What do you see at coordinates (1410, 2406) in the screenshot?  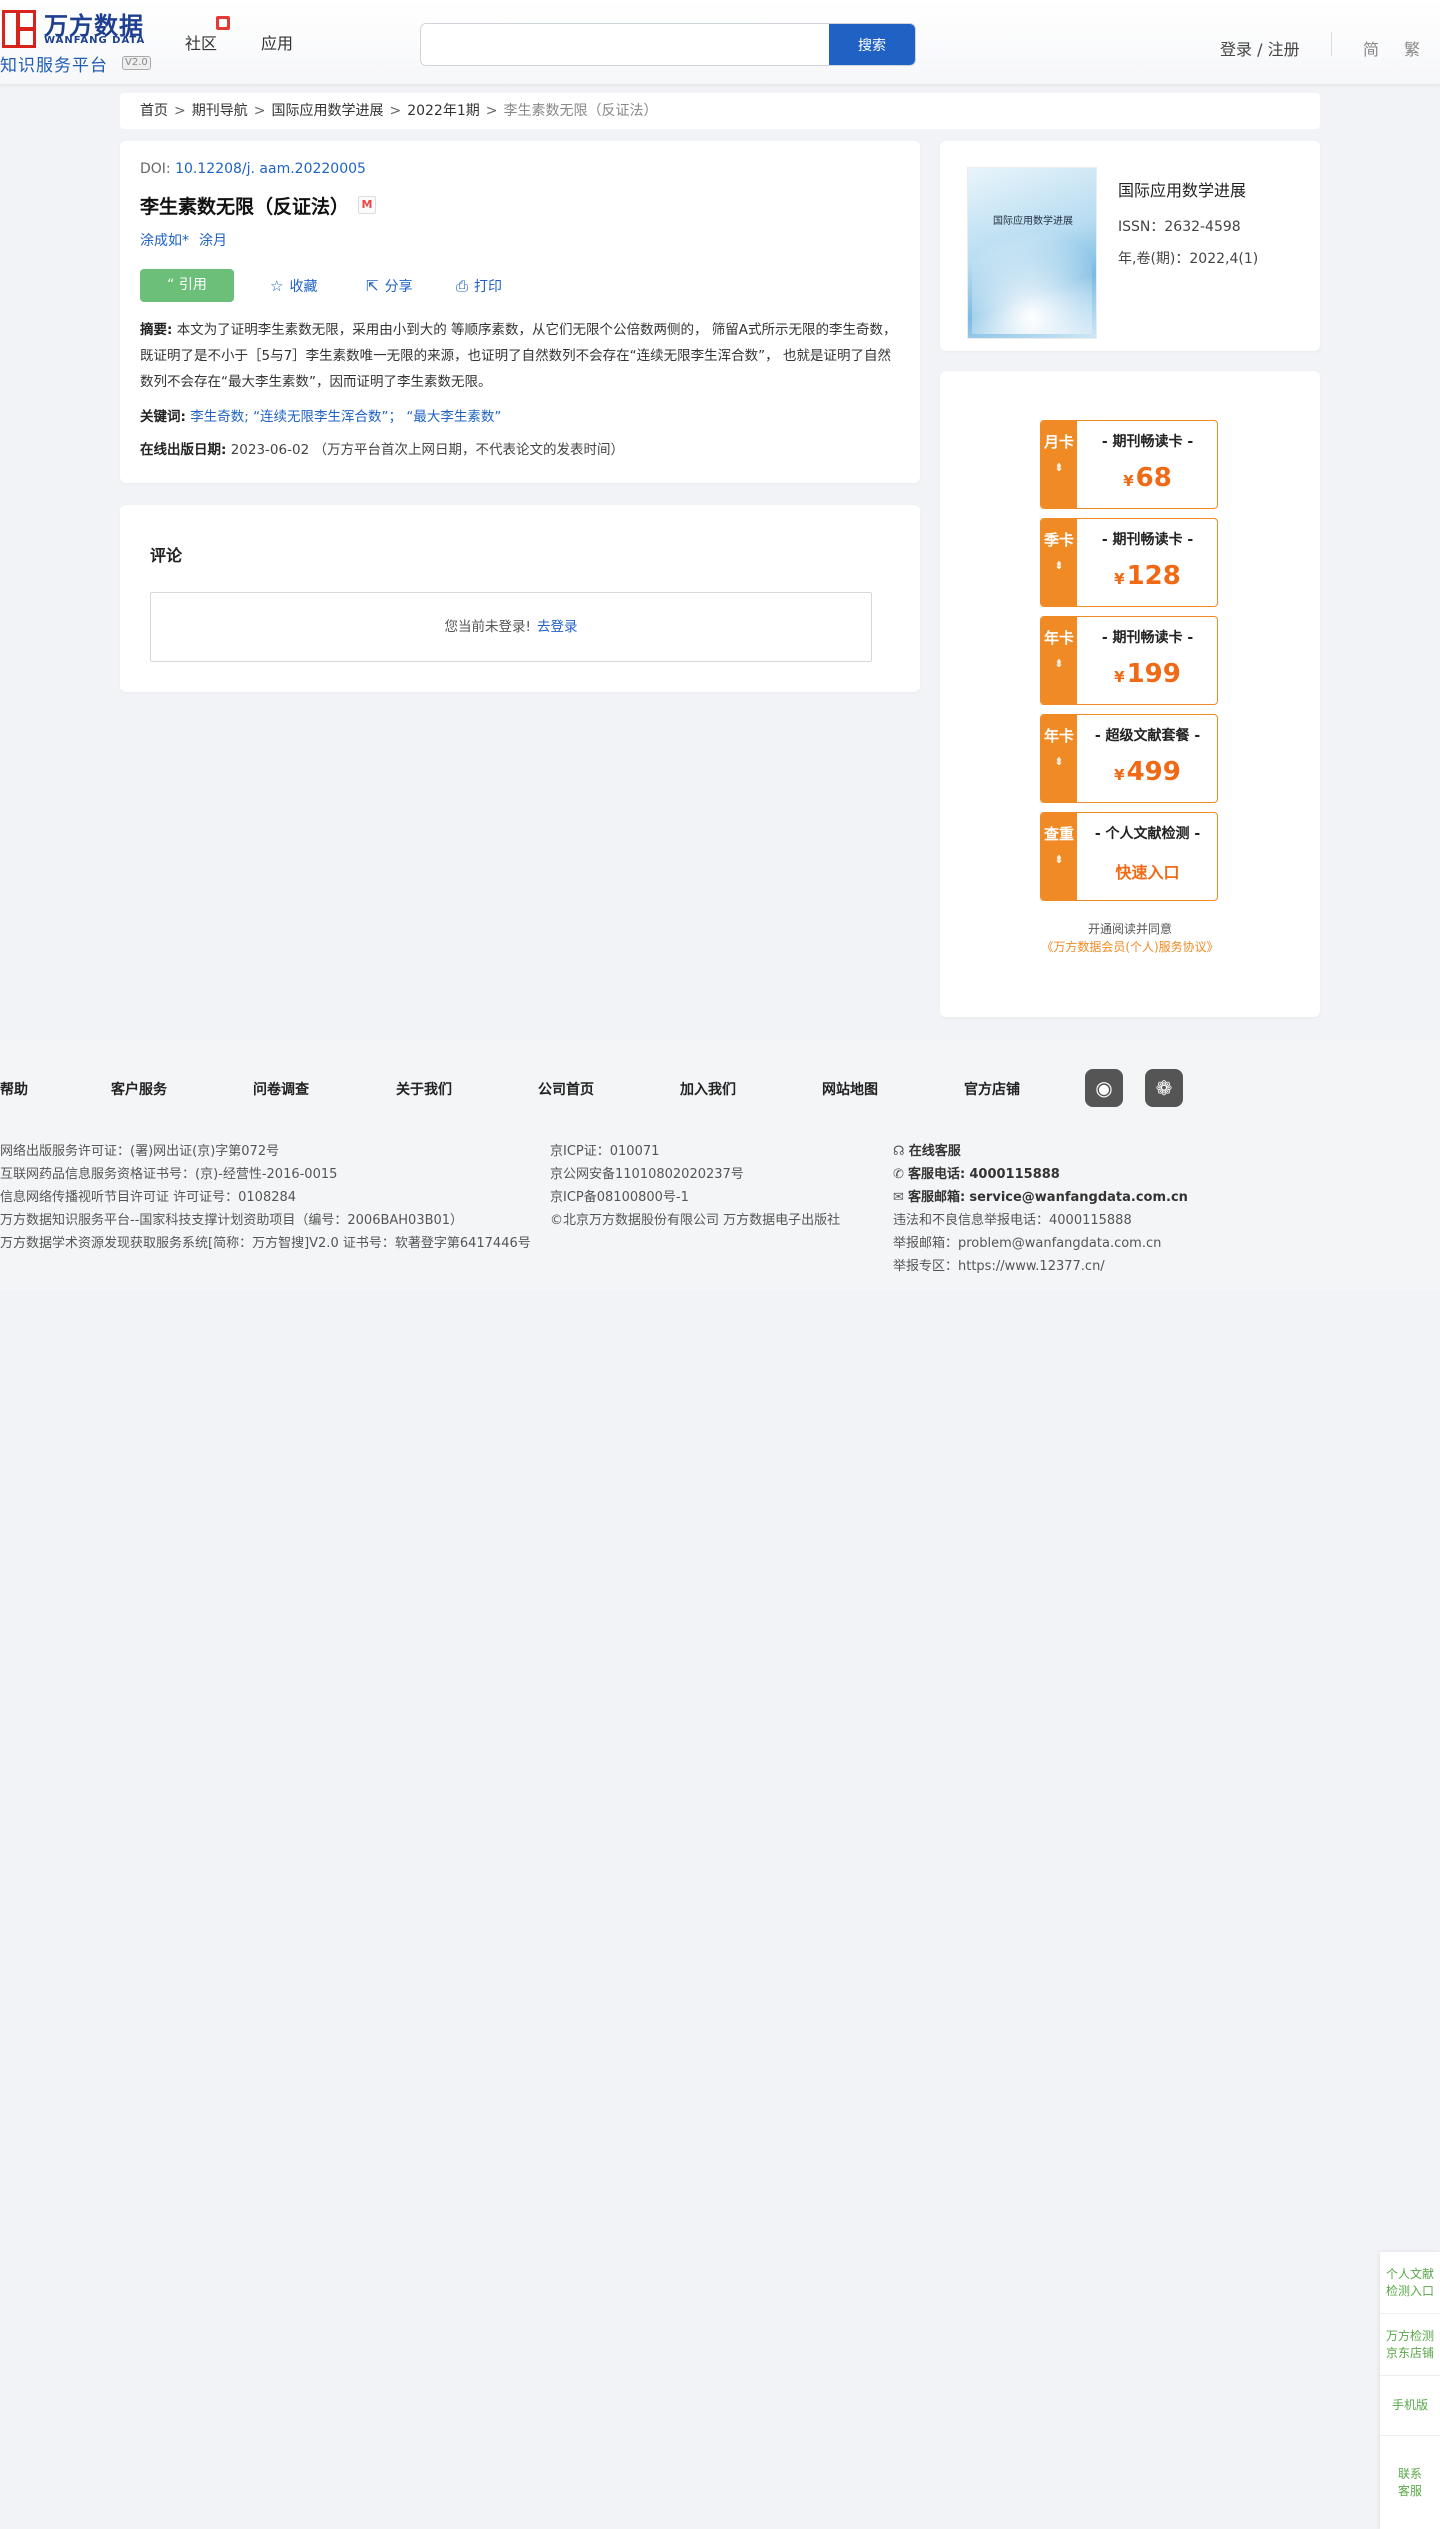 I see `side-mobile: 手机版` at bounding box center [1410, 2406].